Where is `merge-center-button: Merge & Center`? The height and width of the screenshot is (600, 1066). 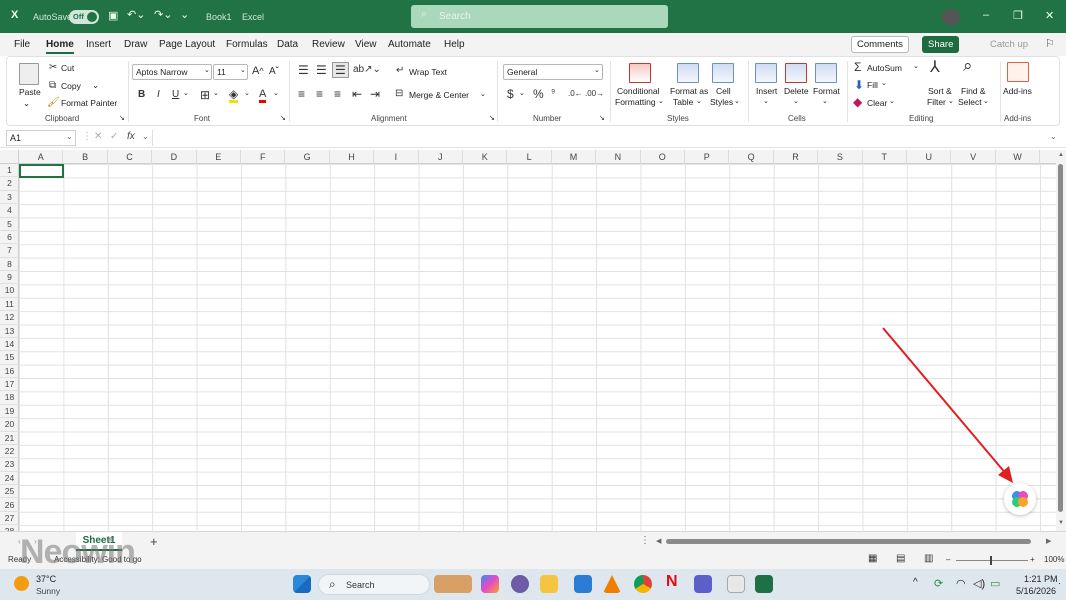 merge-center-button: Merge & Center is located at coordinates (439, 95).